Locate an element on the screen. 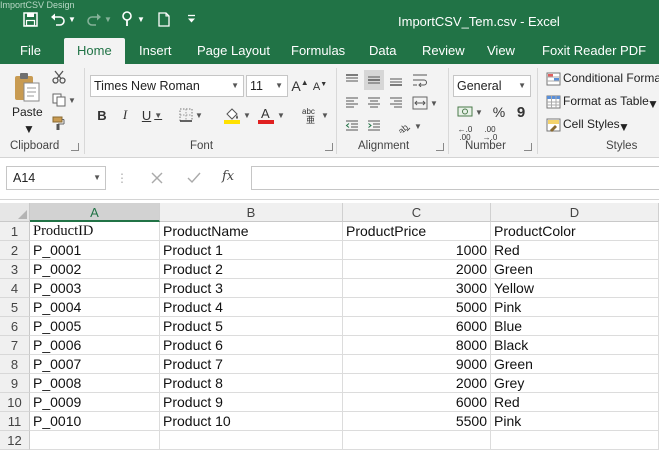 The width and height of the screenshot is (659, 452). row-header: 11 is located at coordinates (15, 421).